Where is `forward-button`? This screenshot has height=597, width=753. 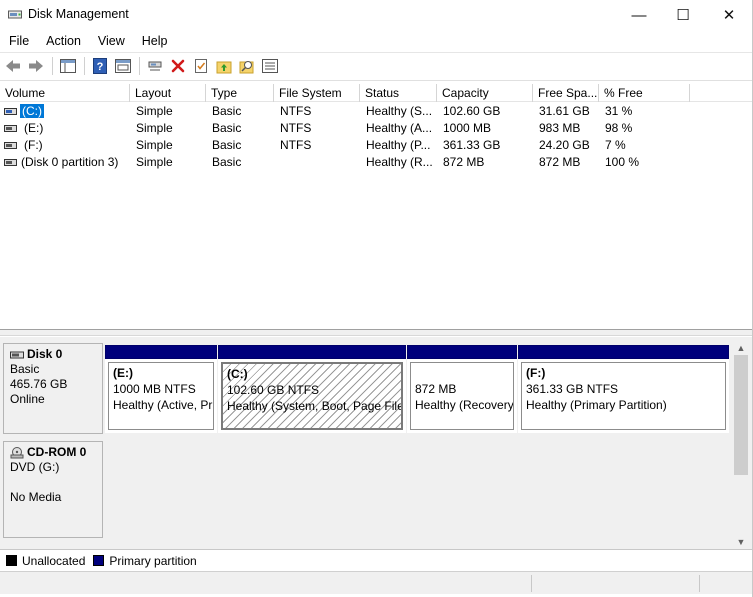 forward-button is located at coordinates (36, 66).